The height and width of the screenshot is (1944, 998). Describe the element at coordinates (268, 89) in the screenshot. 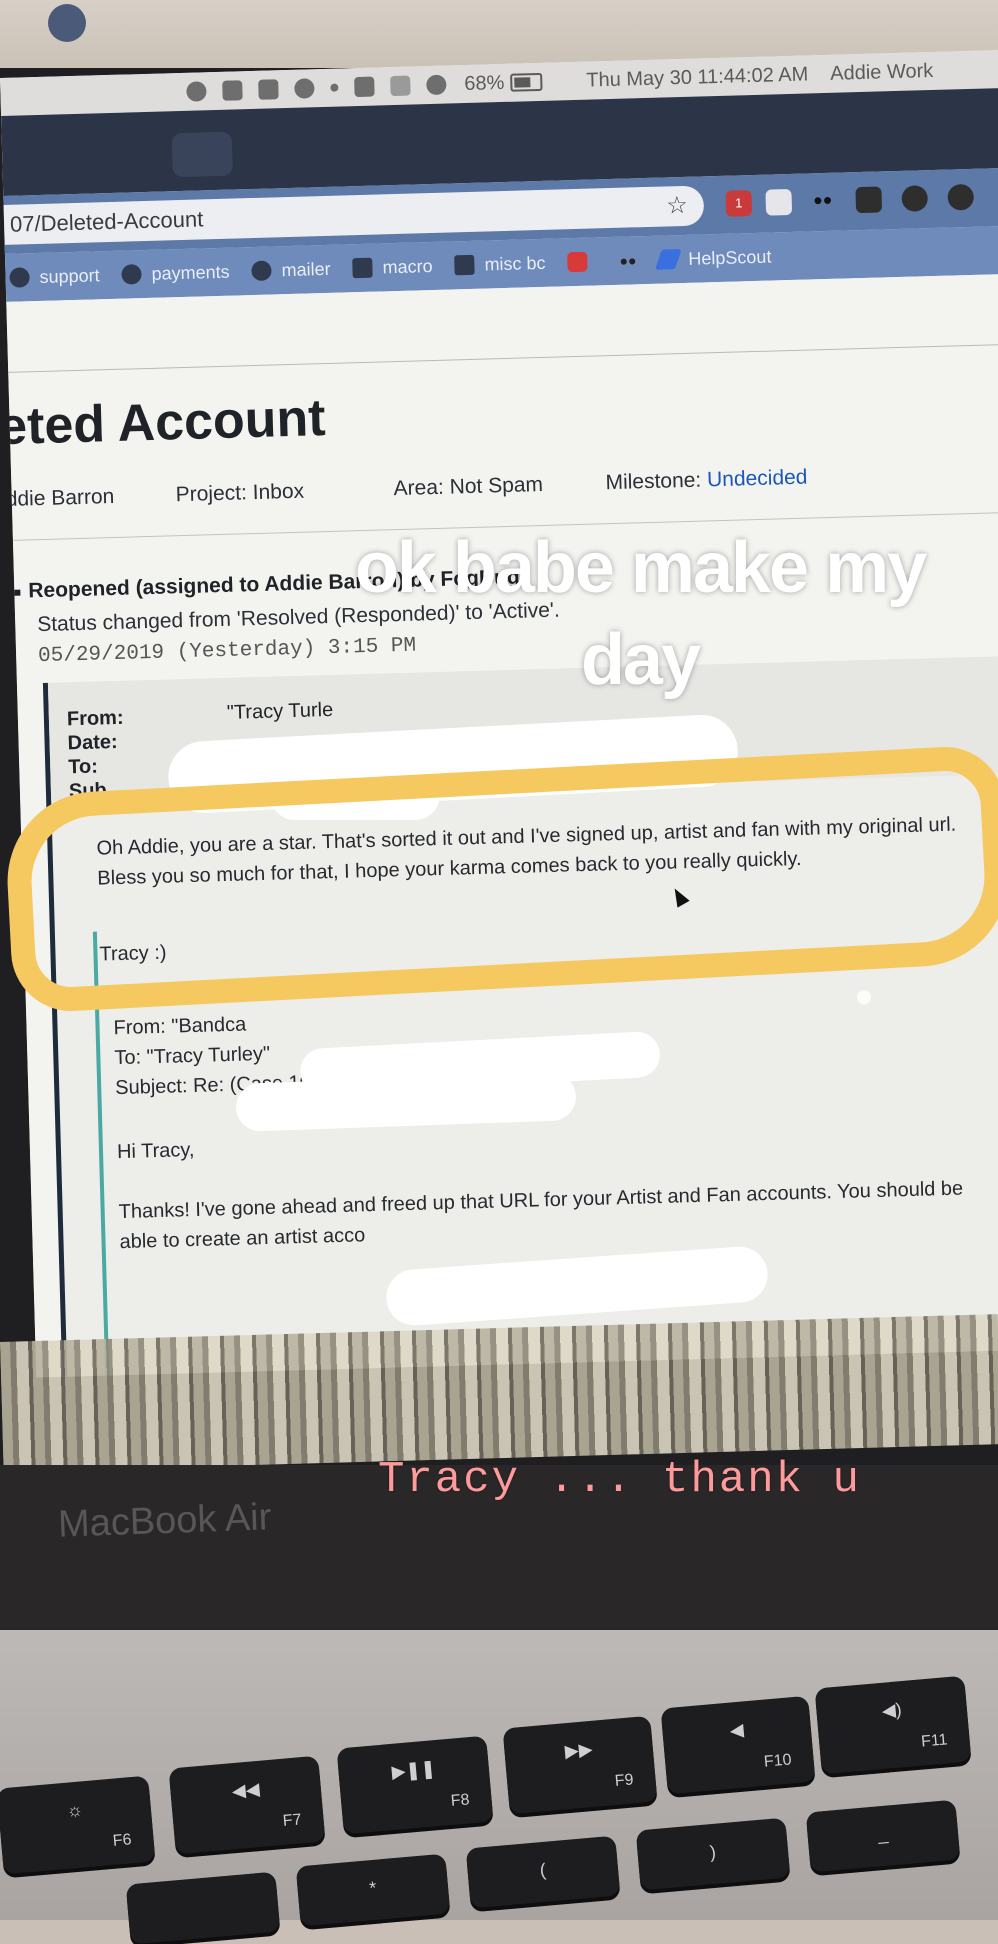

I see `command-icon` at that location.